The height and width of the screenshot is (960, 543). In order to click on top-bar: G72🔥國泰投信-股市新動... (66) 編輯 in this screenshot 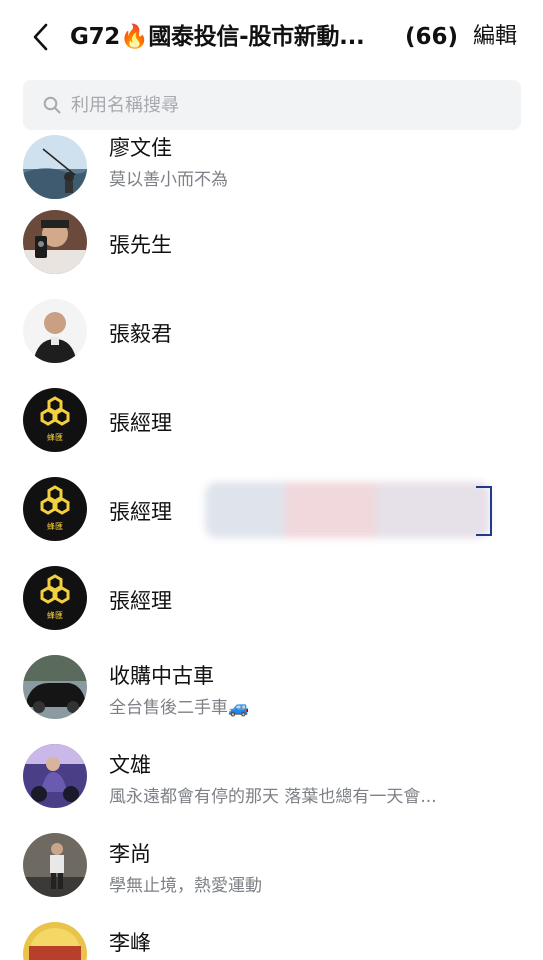, I will do `click(271, 37)`.